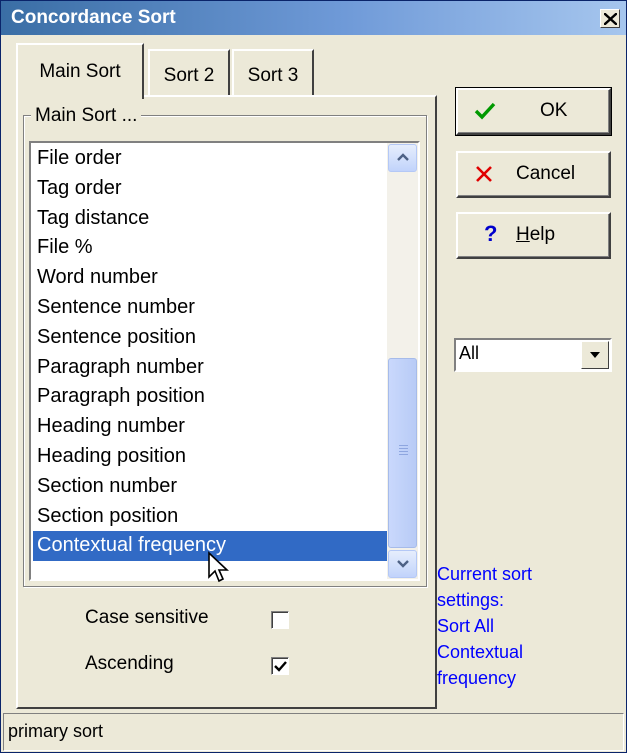 The width and height of the screenshot is (627, 753). What do you see at coordinates (210, 397) in the screenshot?
I see `list-item: Paragraph position` at bounding box center [210, 397].